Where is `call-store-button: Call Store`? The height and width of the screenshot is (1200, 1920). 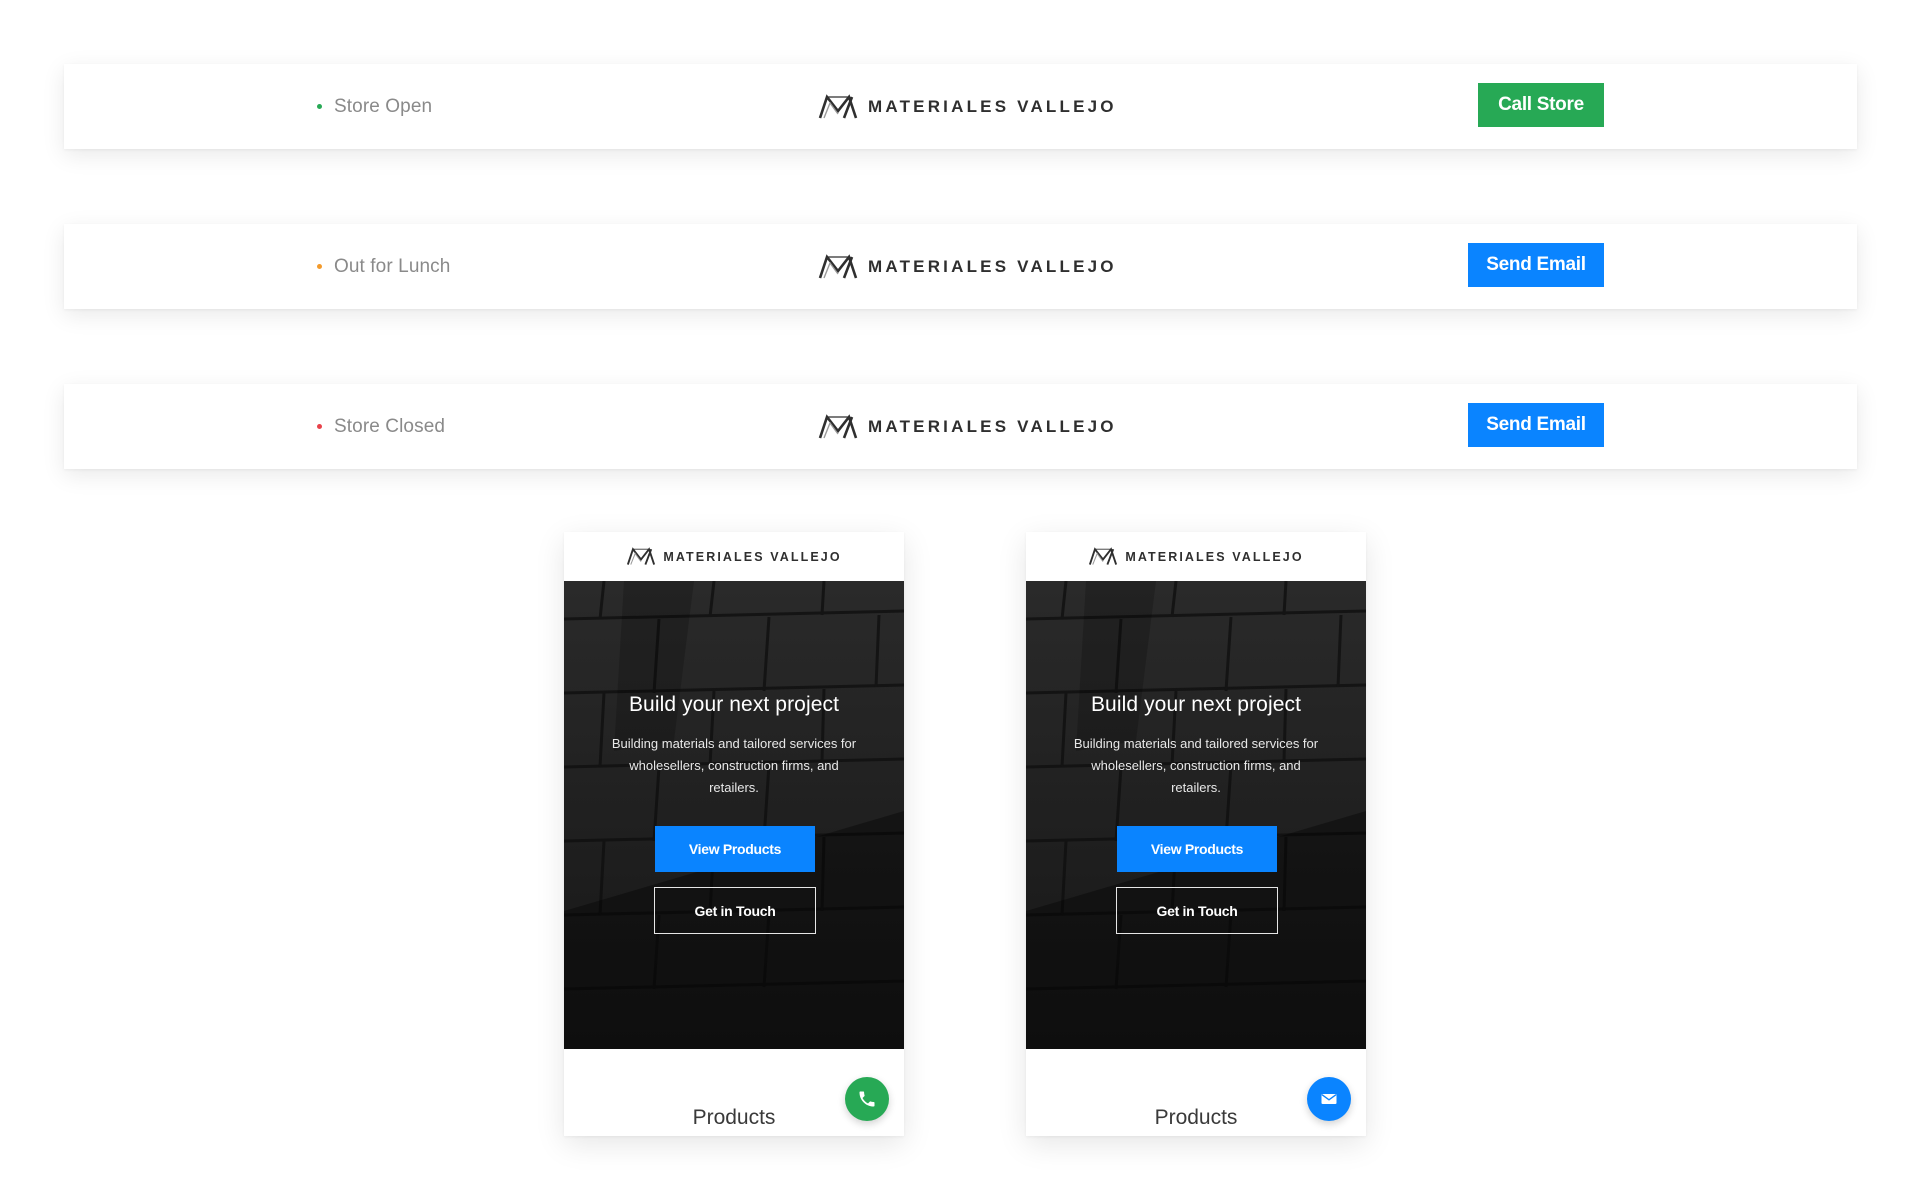 call-store-button: Call Store is located at coordinates (1541, 105).